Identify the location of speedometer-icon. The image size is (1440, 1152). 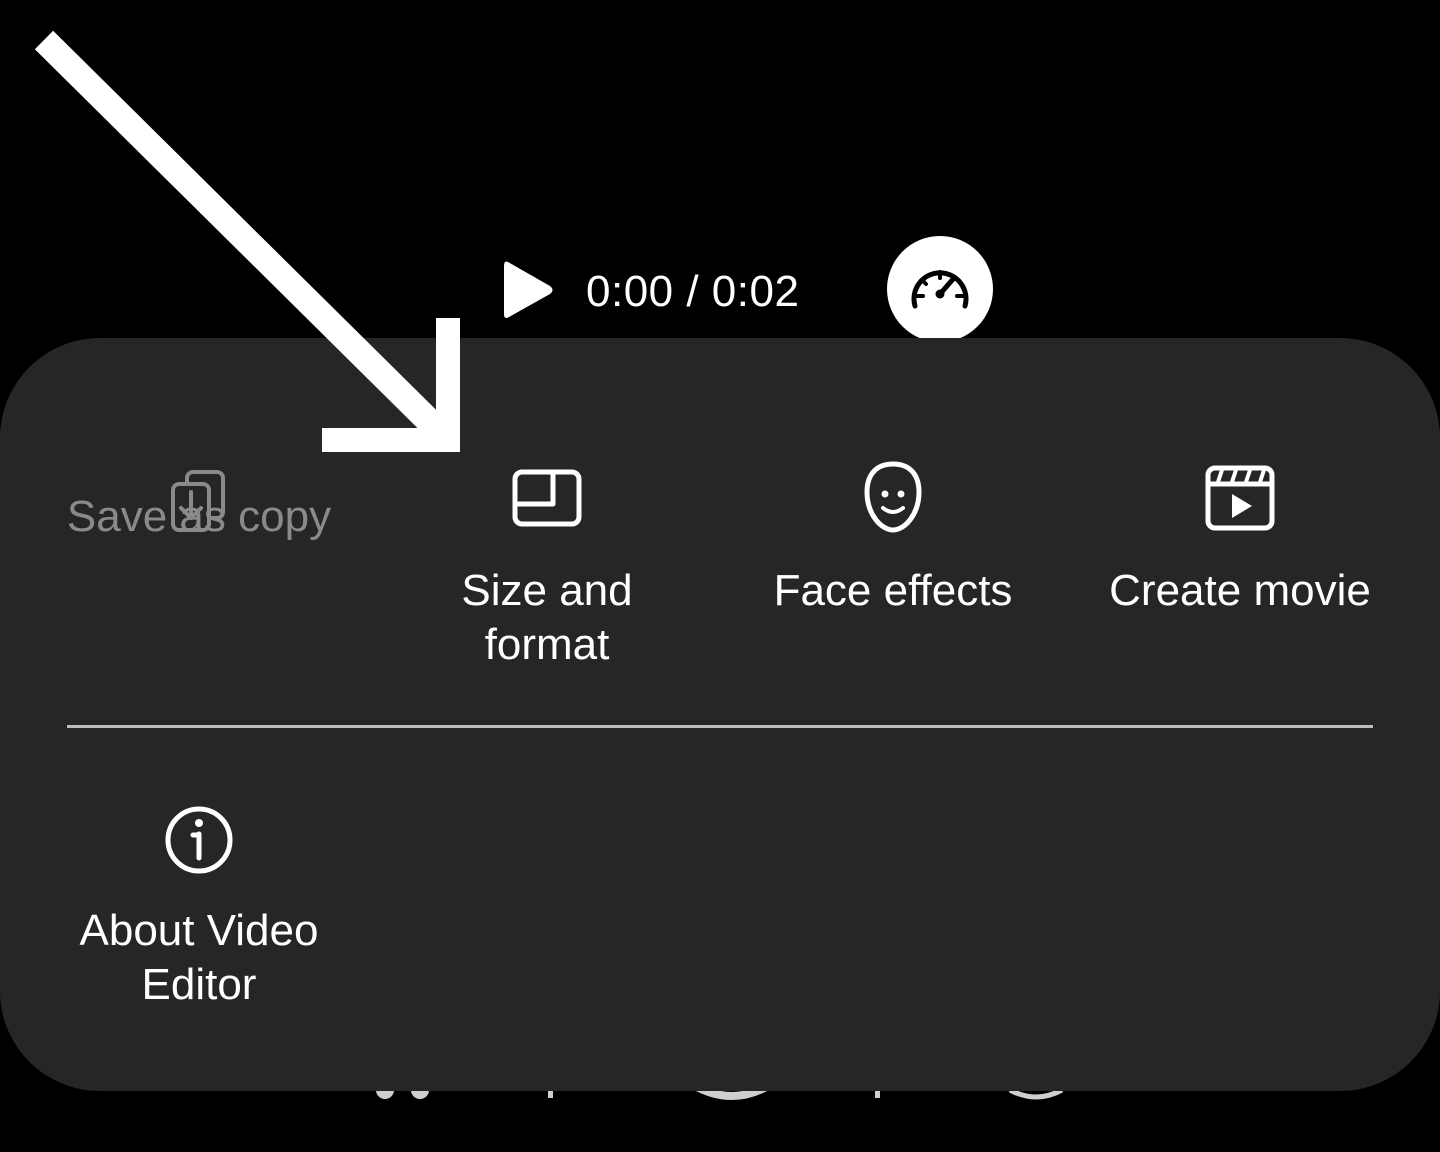
(940, 289).